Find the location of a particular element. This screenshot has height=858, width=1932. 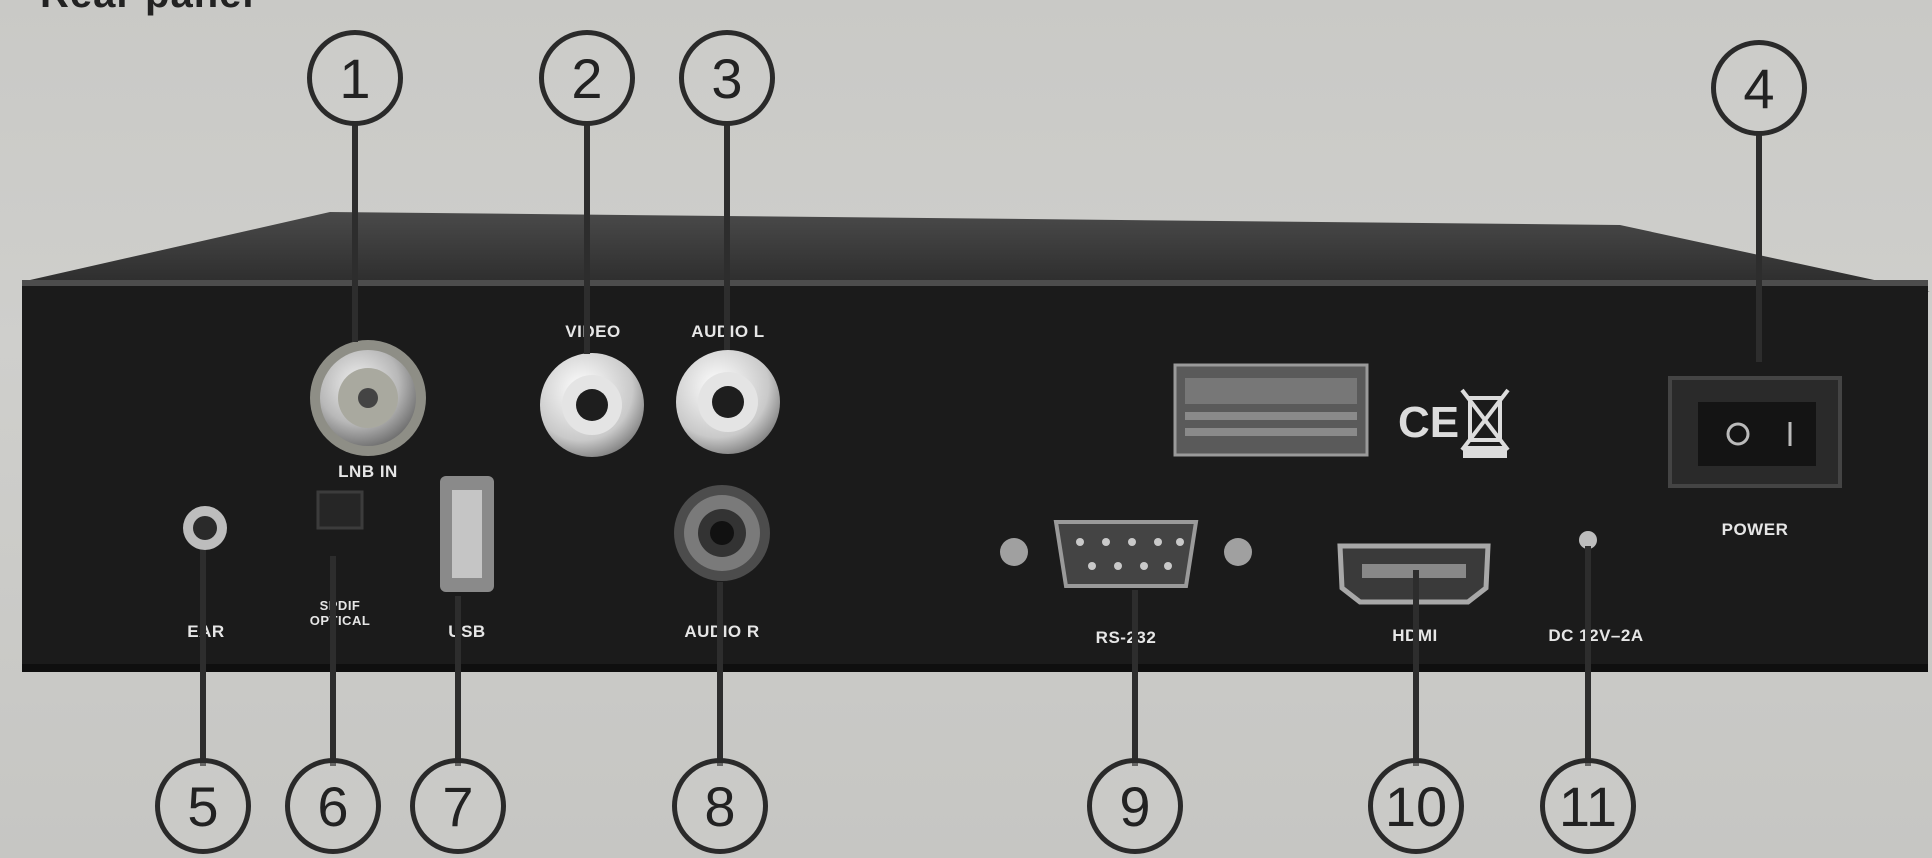

callout-2: 2 is located at coordinates (587, 78).